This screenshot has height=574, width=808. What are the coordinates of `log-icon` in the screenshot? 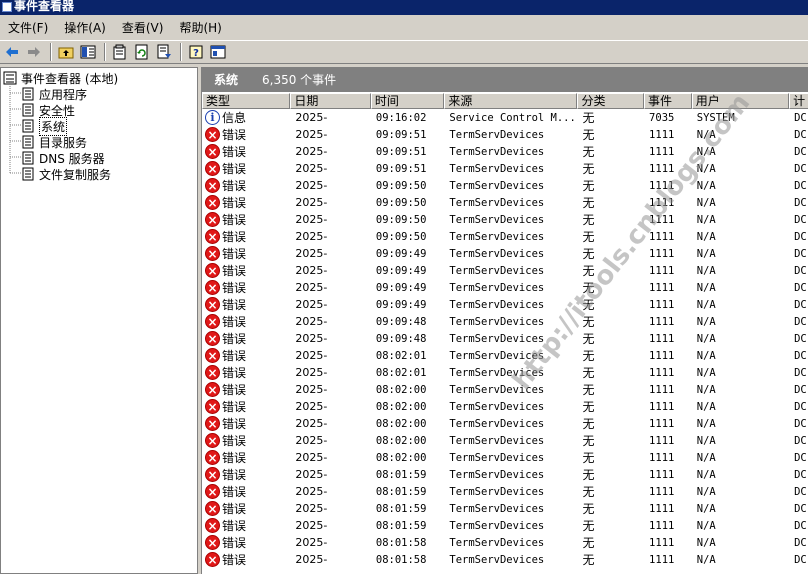 It's located at (28, 158).